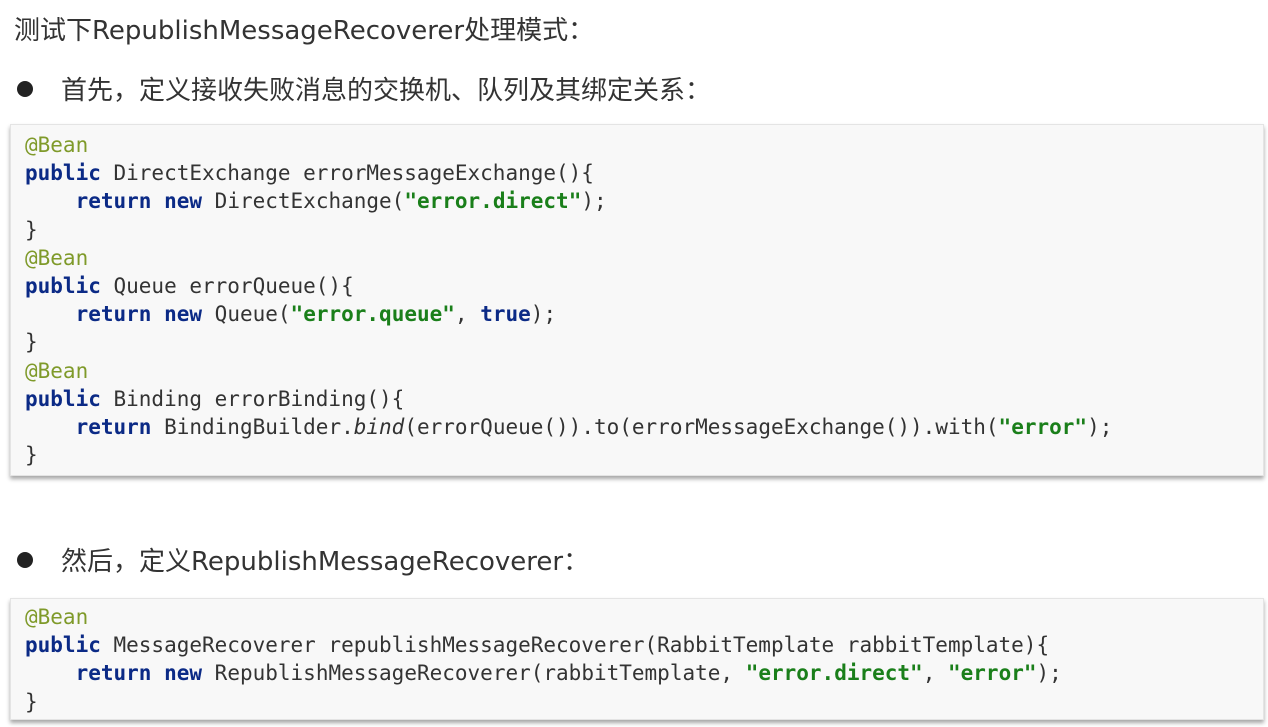 The image size is (1268, 727). I want to click on code-text: BindingBuilder., so click(252, 426).